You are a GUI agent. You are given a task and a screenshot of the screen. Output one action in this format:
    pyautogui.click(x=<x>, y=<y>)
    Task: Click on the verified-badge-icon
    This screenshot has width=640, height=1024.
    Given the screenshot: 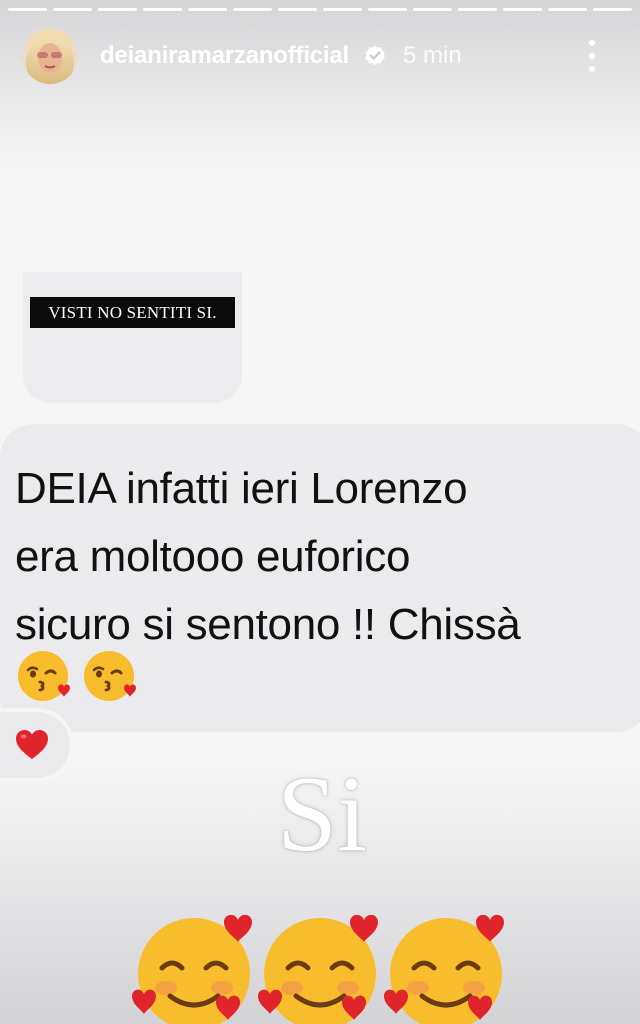 What is the action you would take?
    pyautogui.click(x=375, y=55)
    